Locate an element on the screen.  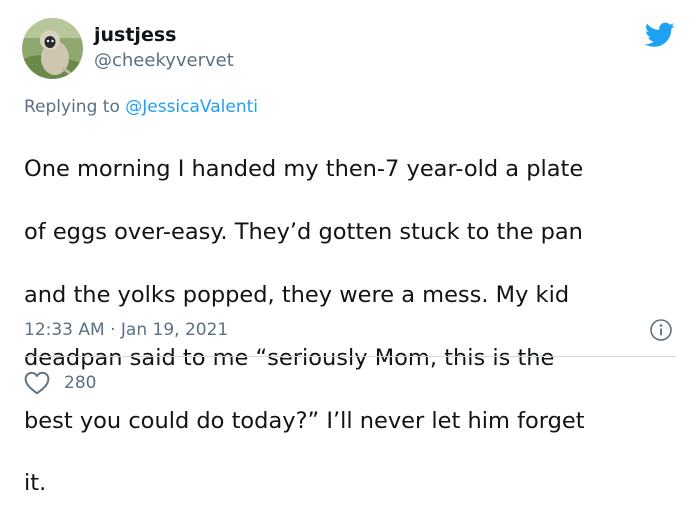
monkey-avatar-icon is located at coordinates (52, 48).